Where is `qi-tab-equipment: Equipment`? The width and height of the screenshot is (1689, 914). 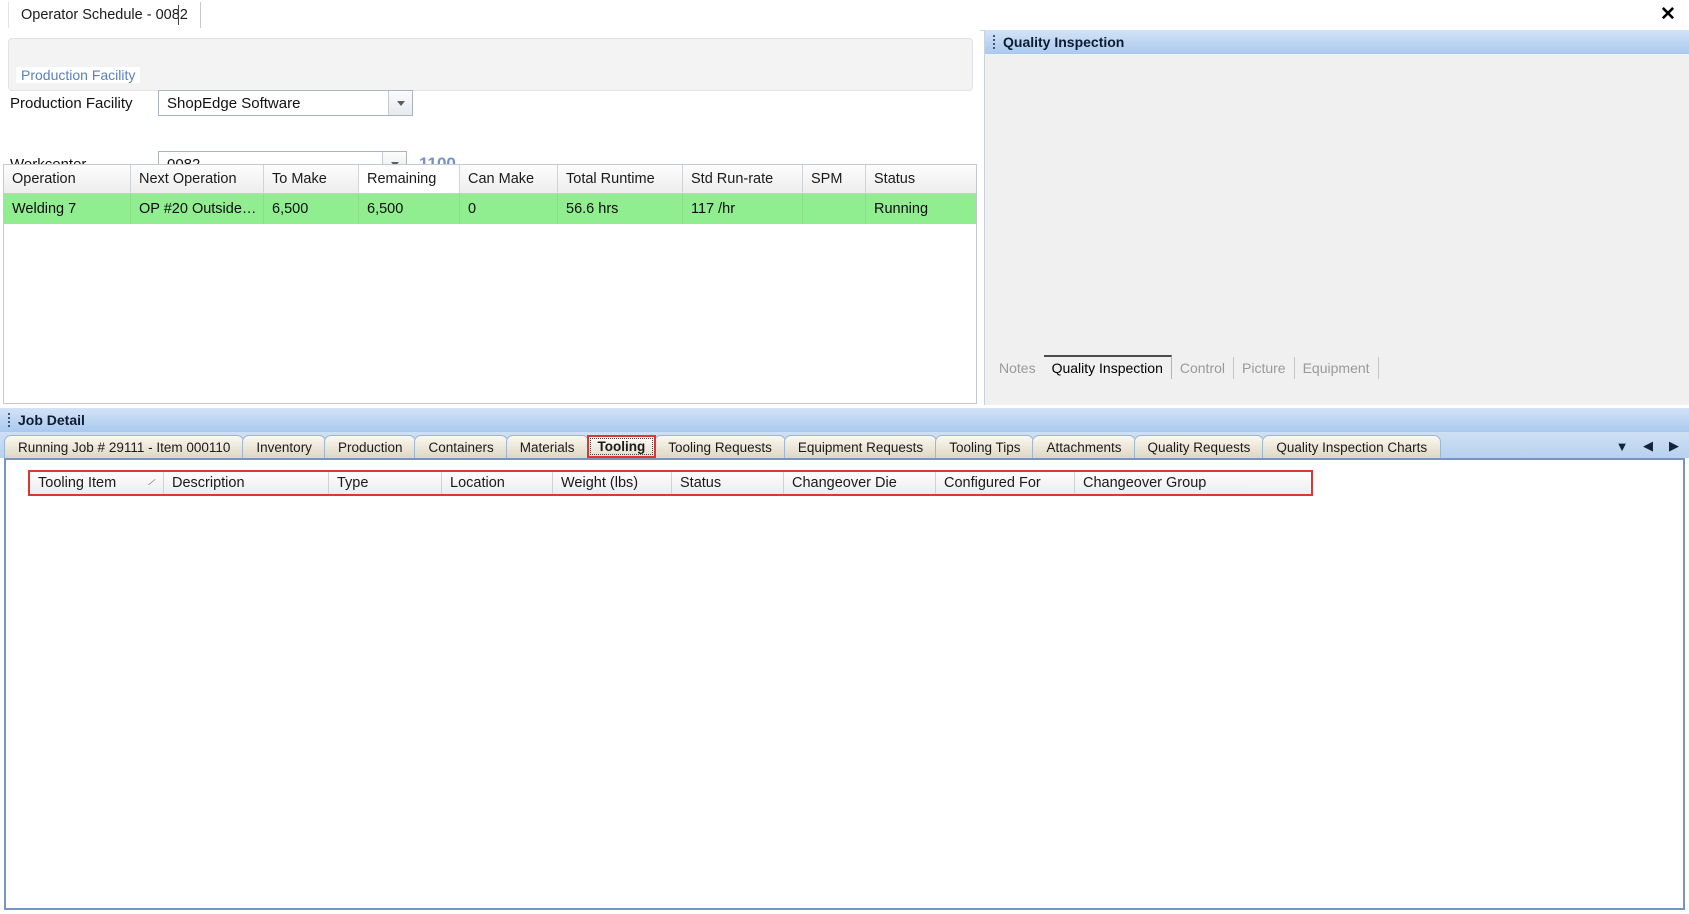 qi-tab-equipment: Equipment is located at coordinates (1337, 368).